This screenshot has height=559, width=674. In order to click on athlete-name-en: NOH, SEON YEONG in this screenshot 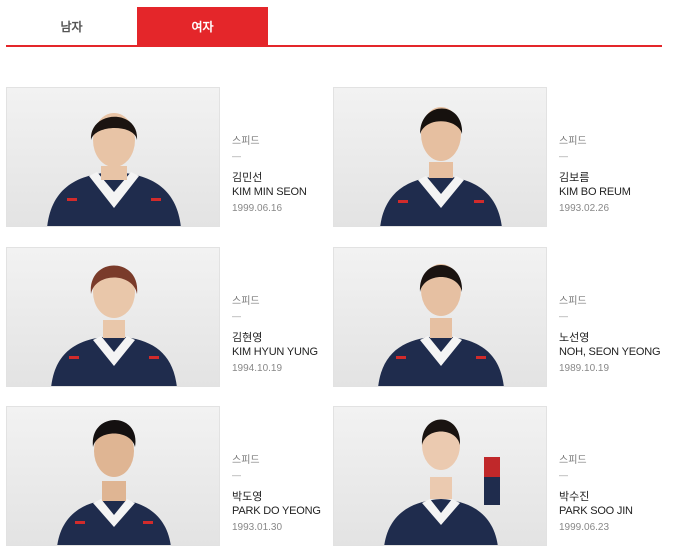, I will do `click(616, 352)`.